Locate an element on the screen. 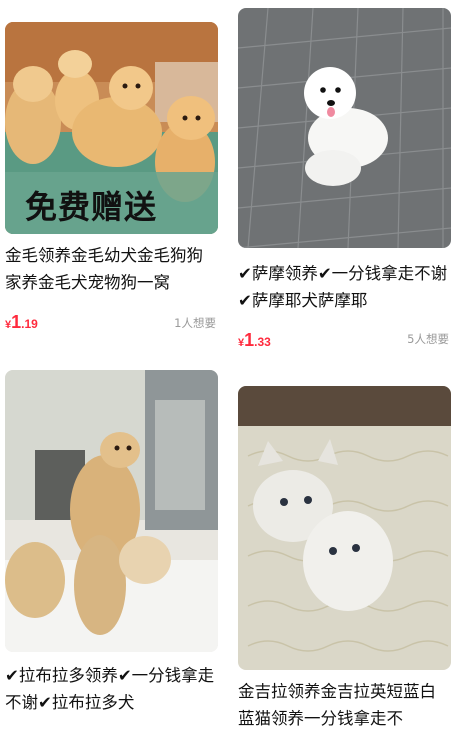 This screenshot has width=469, height=740. price-decimal: .33 is located at coordinates (262, 342).